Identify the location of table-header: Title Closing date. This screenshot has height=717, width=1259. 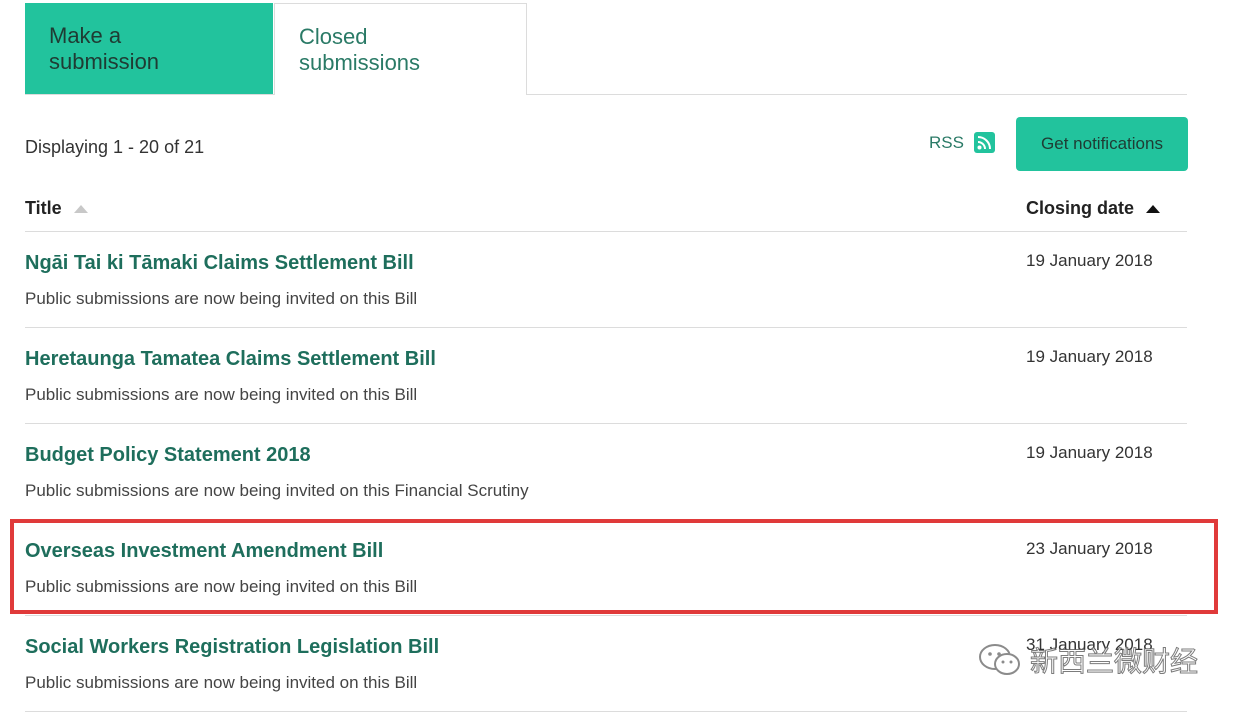
(606, 212).